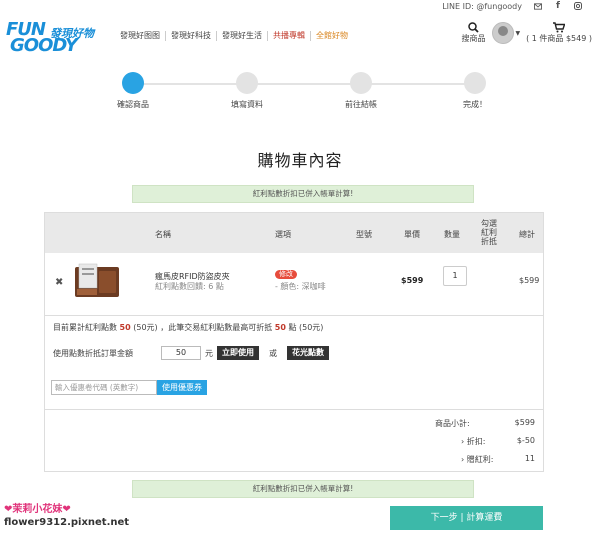 This screenshot has width=600, height=535. I want to click on chevron-down-icon: ▼, so click(518, 33).